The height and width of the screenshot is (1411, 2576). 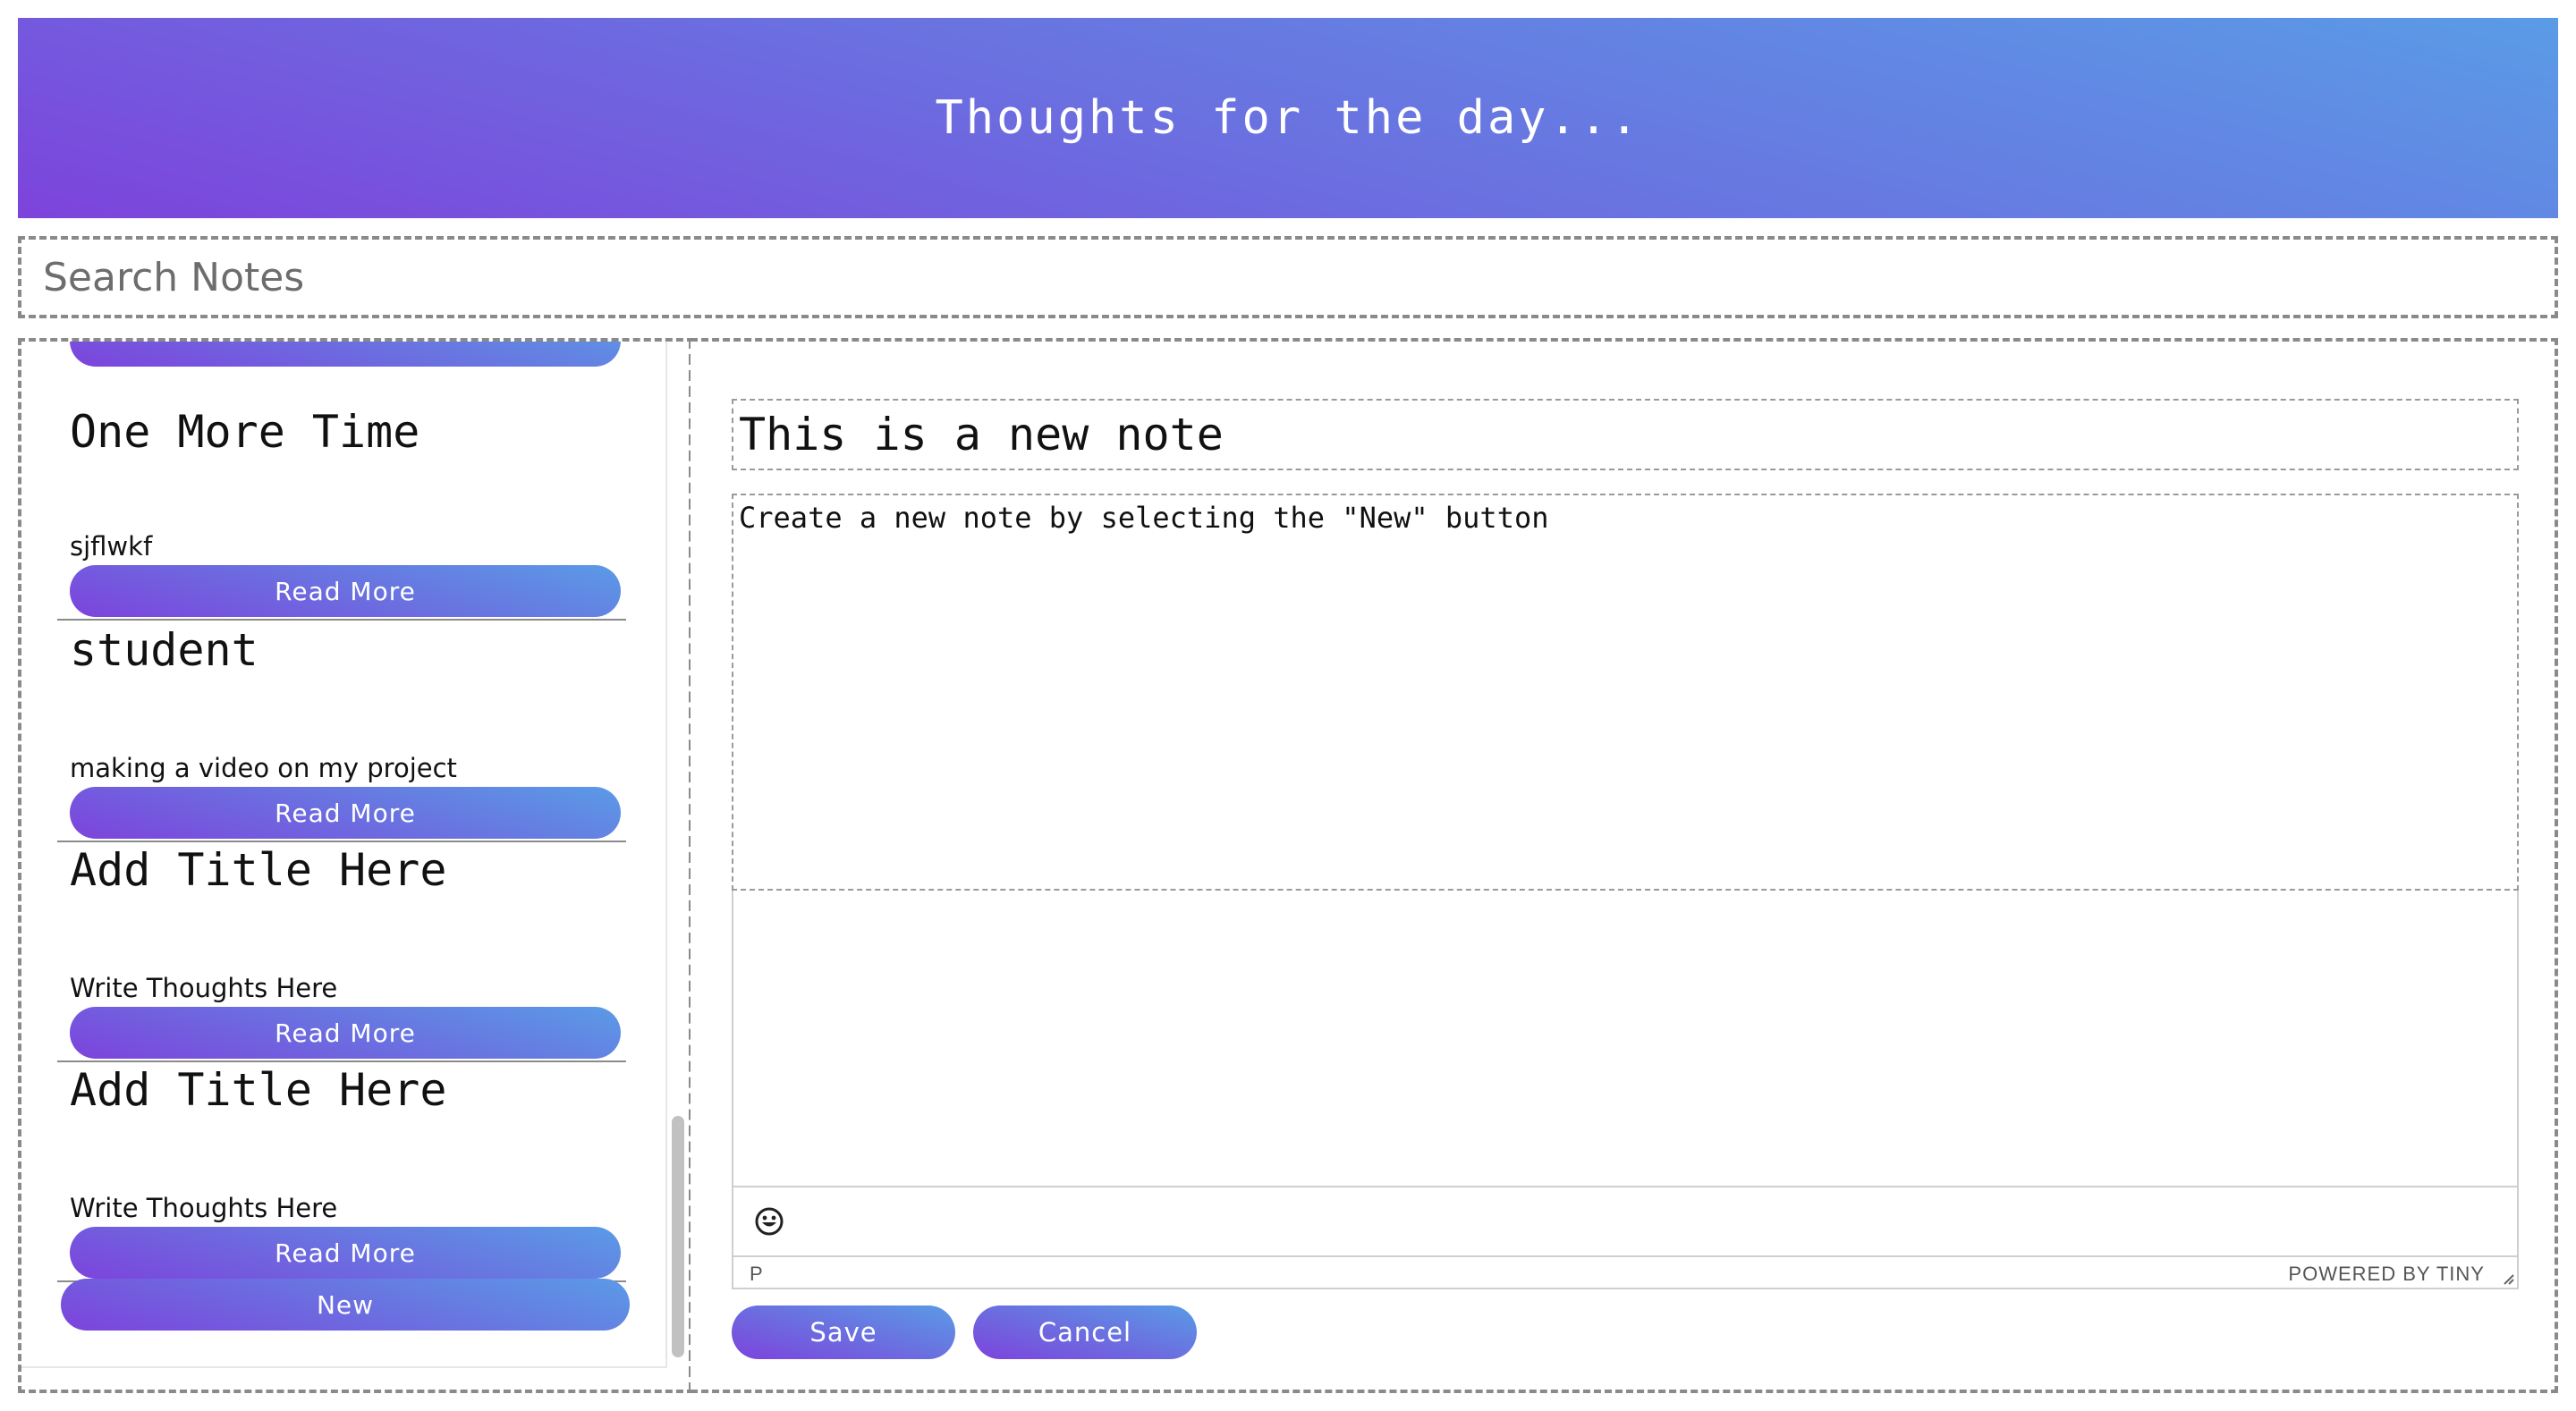 I want to click on rich-text-editor-area, so click(x=1625, y=1039).